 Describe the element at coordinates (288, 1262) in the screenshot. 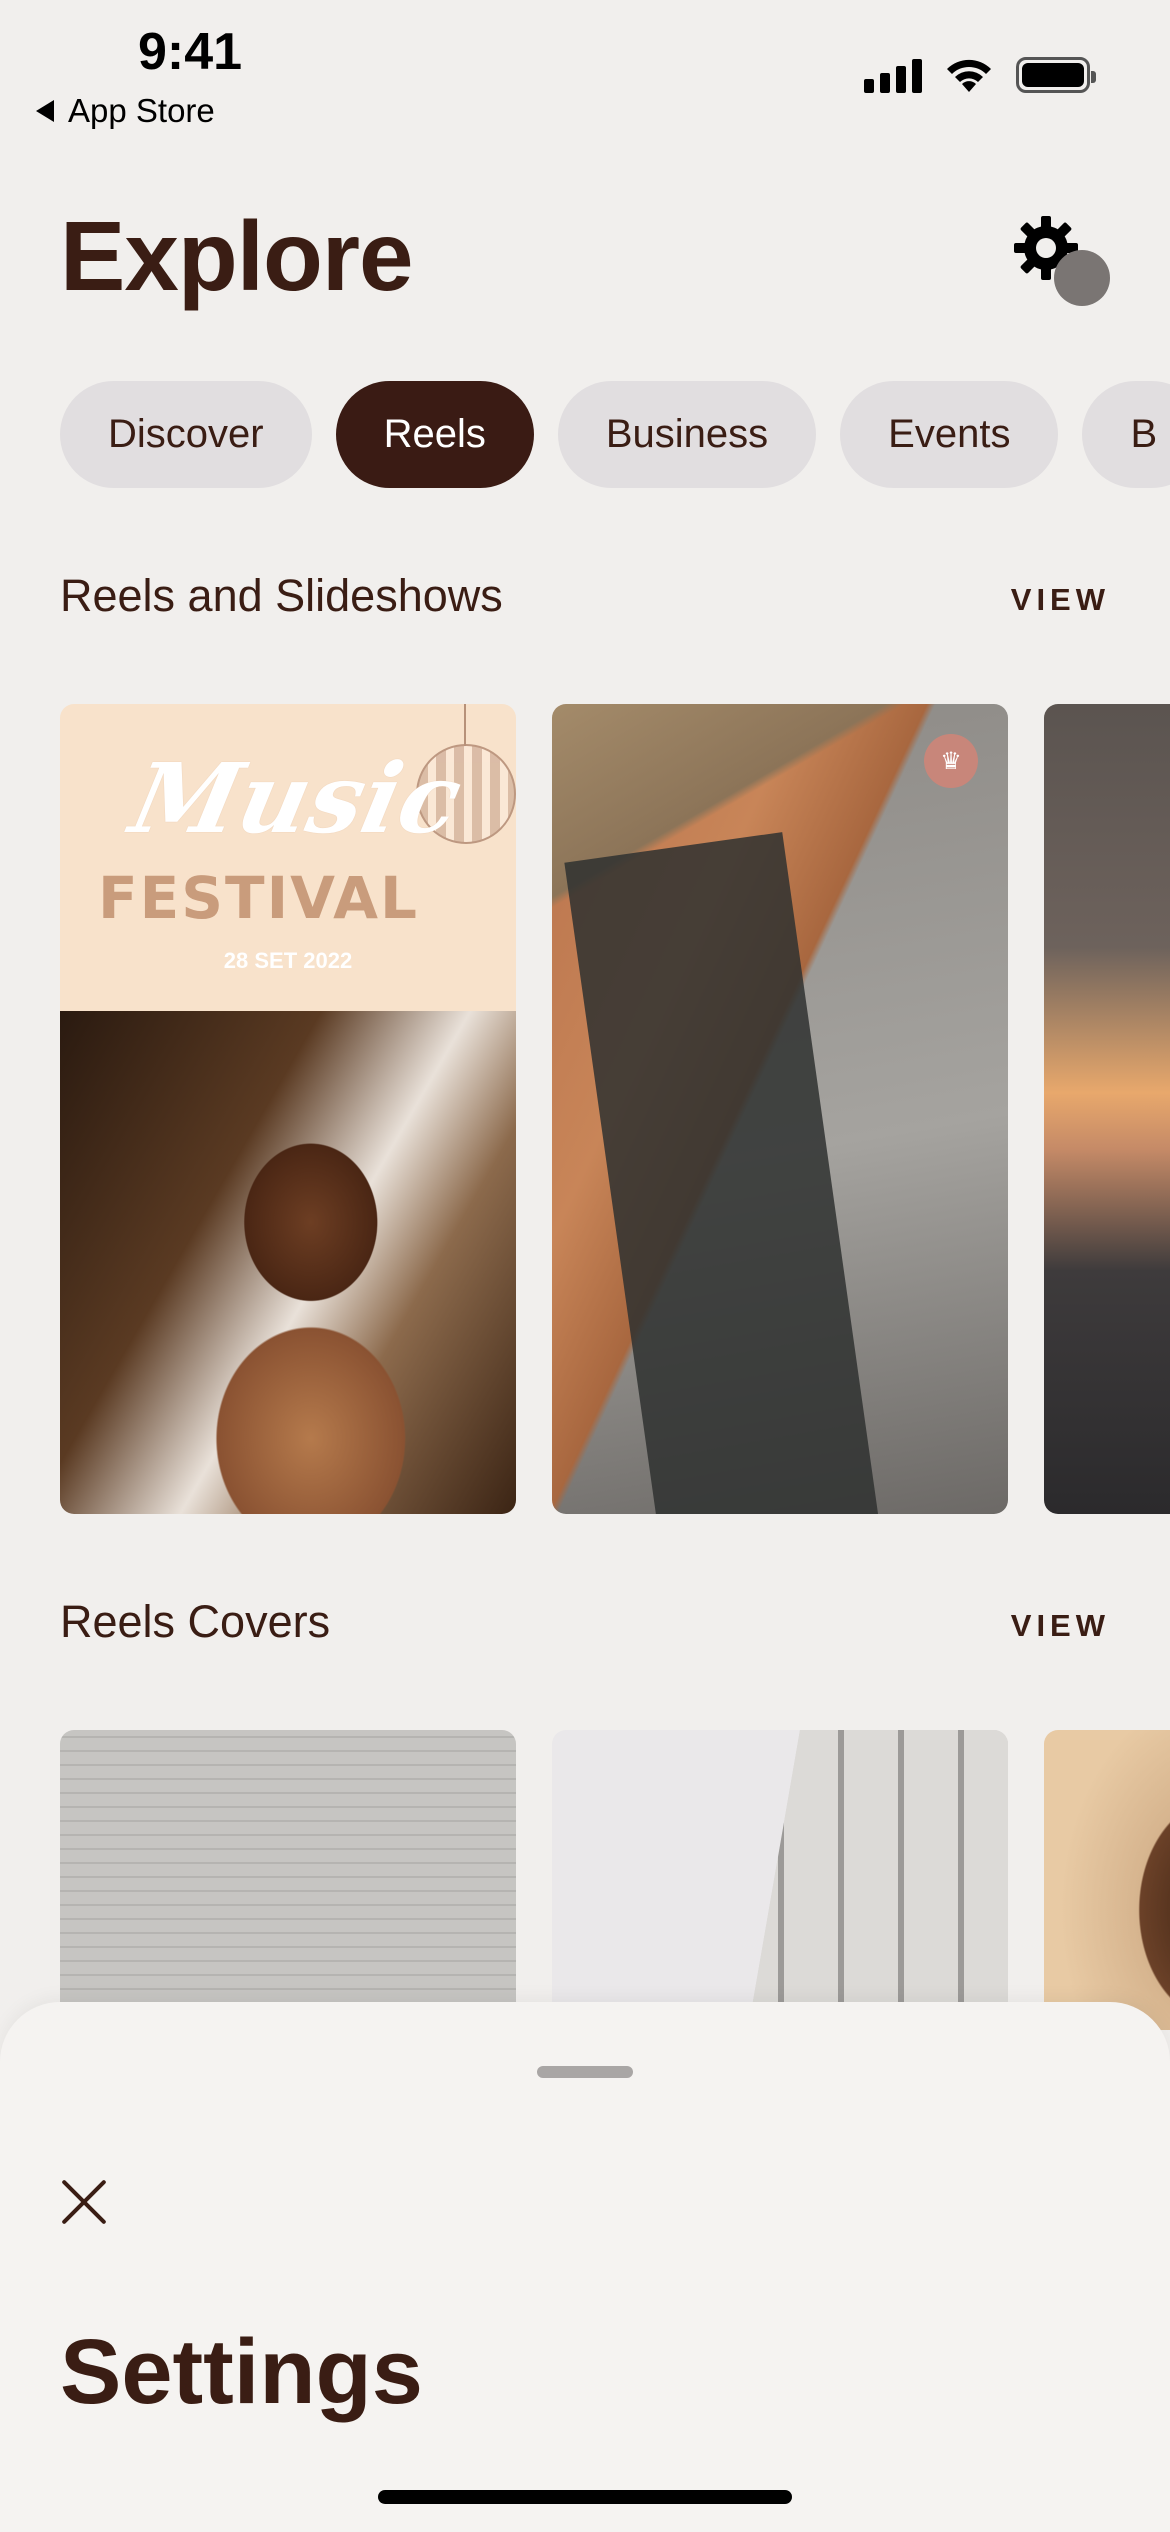

I see `poster-photo` at that location.